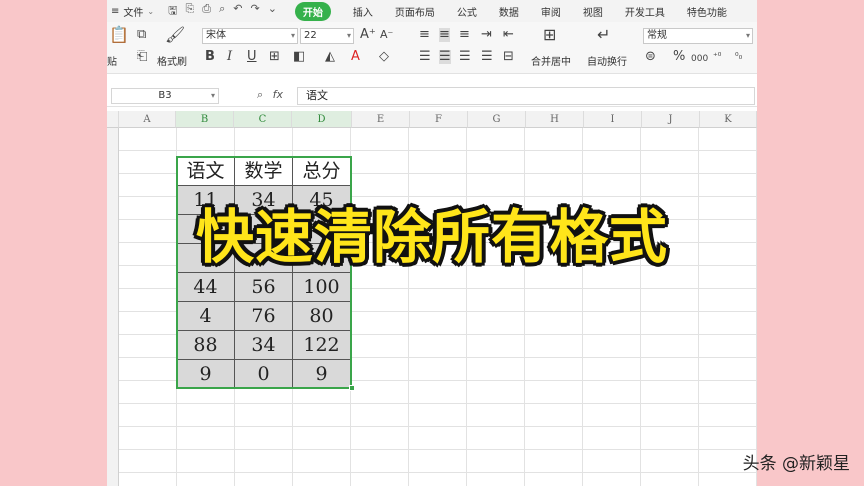  What do you see at coordinates (212, 95) in the screenshot?
I see `chevron-down-icon: ▾` at bounding box center [212, 95].